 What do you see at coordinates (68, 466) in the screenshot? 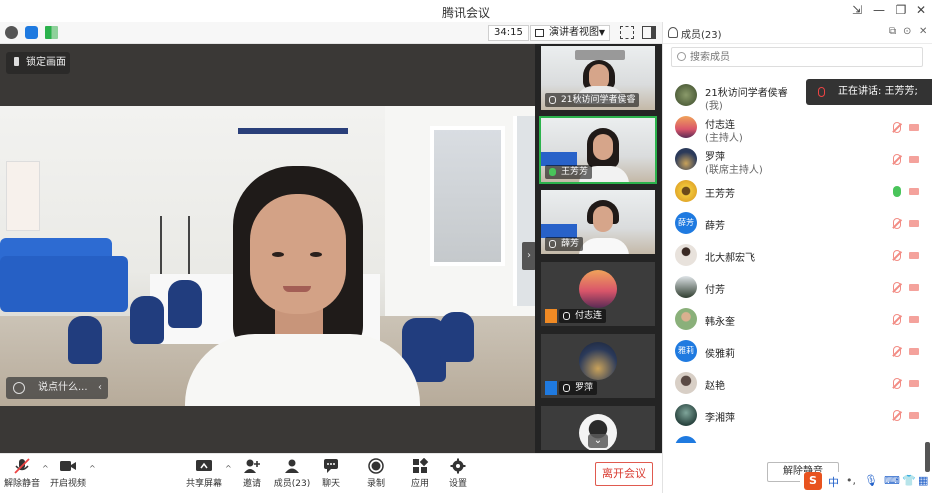
I see `camera-icon` at bounding box center [68, 466].